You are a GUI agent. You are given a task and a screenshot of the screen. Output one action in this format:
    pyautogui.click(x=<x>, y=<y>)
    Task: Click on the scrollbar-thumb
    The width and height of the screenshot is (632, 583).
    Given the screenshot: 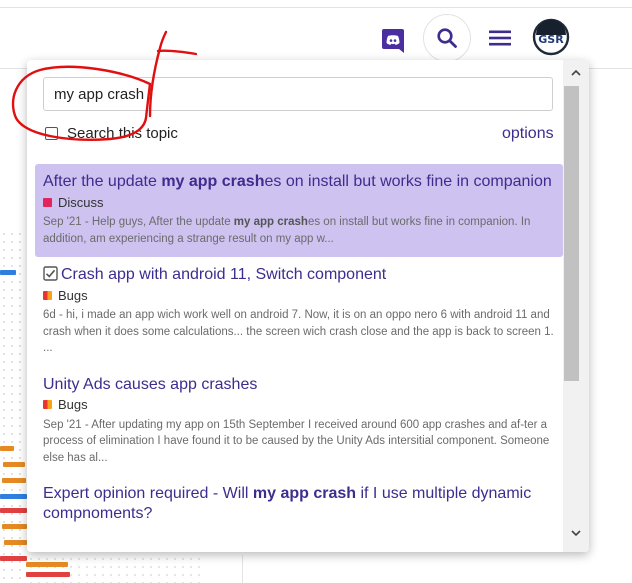 What is the action you would take?
    pyautogui.click(x=571, y=233)
    